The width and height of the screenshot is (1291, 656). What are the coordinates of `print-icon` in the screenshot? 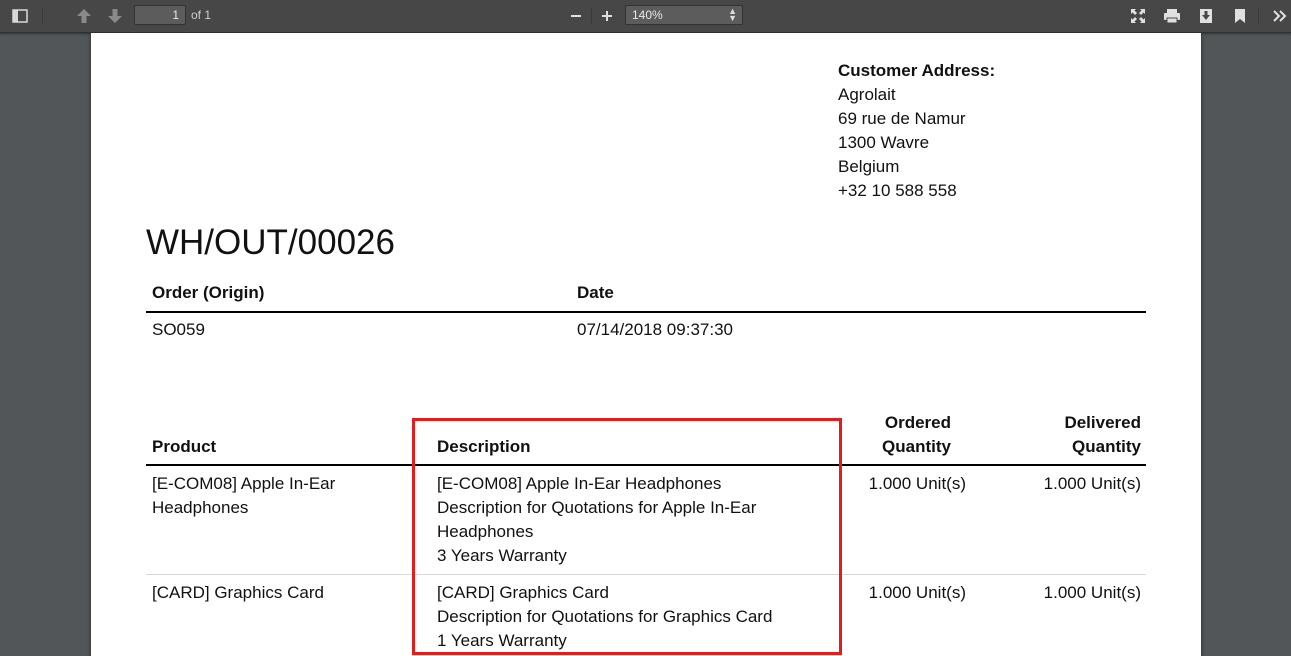 It's located at (1172, 16).